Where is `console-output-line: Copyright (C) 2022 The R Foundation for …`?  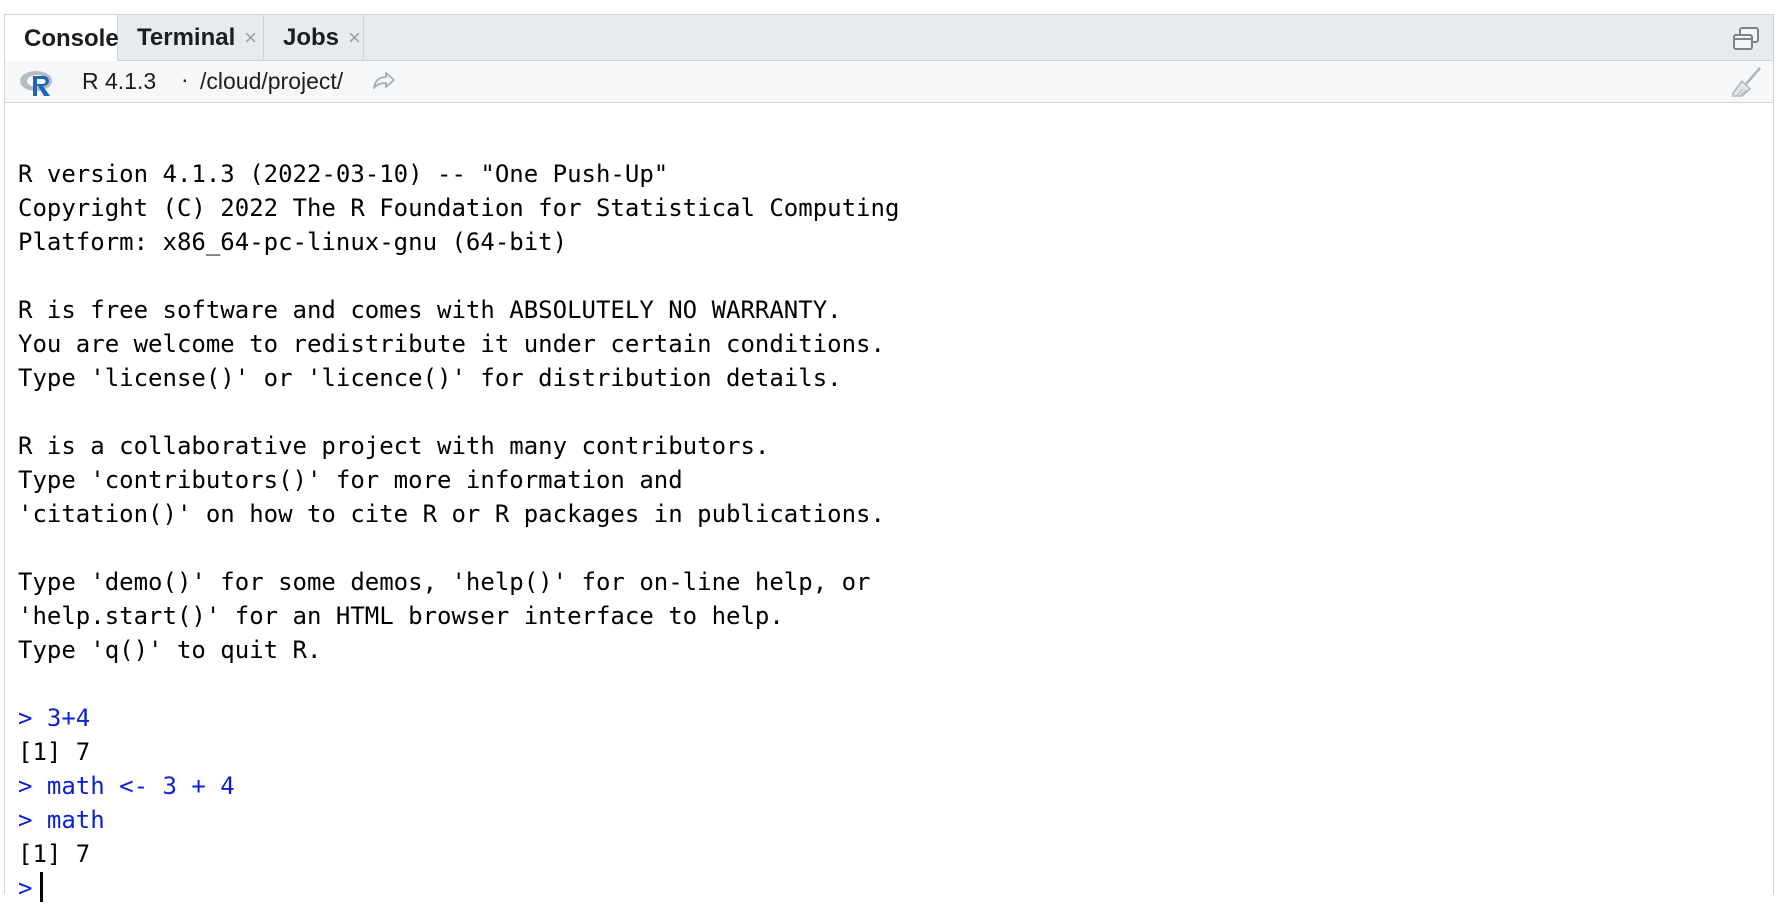 console-output-line: Copyright (C) 2022 The R Foundation for … is located at coordinates (459, 208).